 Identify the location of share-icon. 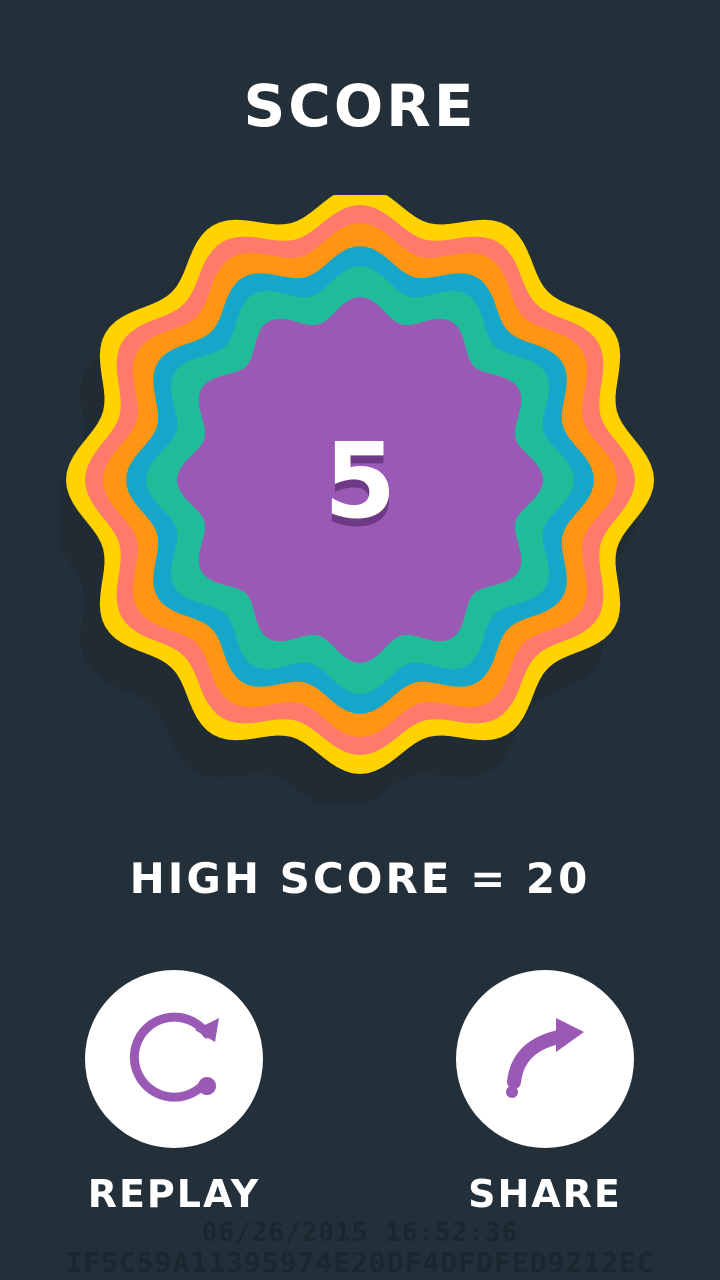
(545, 1058).